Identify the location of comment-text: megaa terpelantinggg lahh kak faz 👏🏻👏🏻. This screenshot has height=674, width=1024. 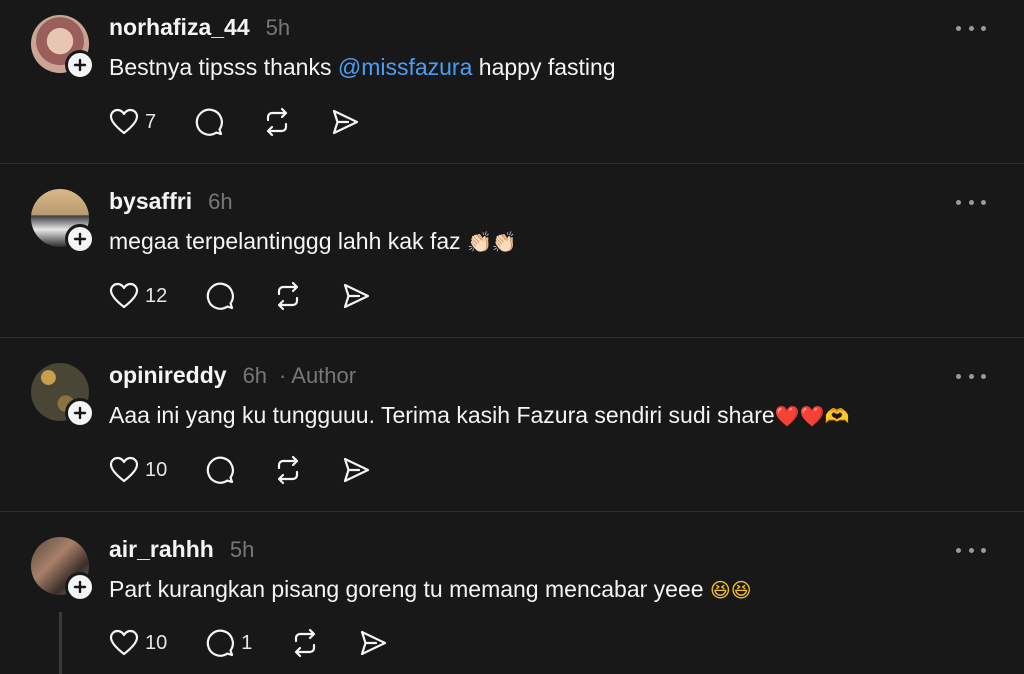
(313, 241).